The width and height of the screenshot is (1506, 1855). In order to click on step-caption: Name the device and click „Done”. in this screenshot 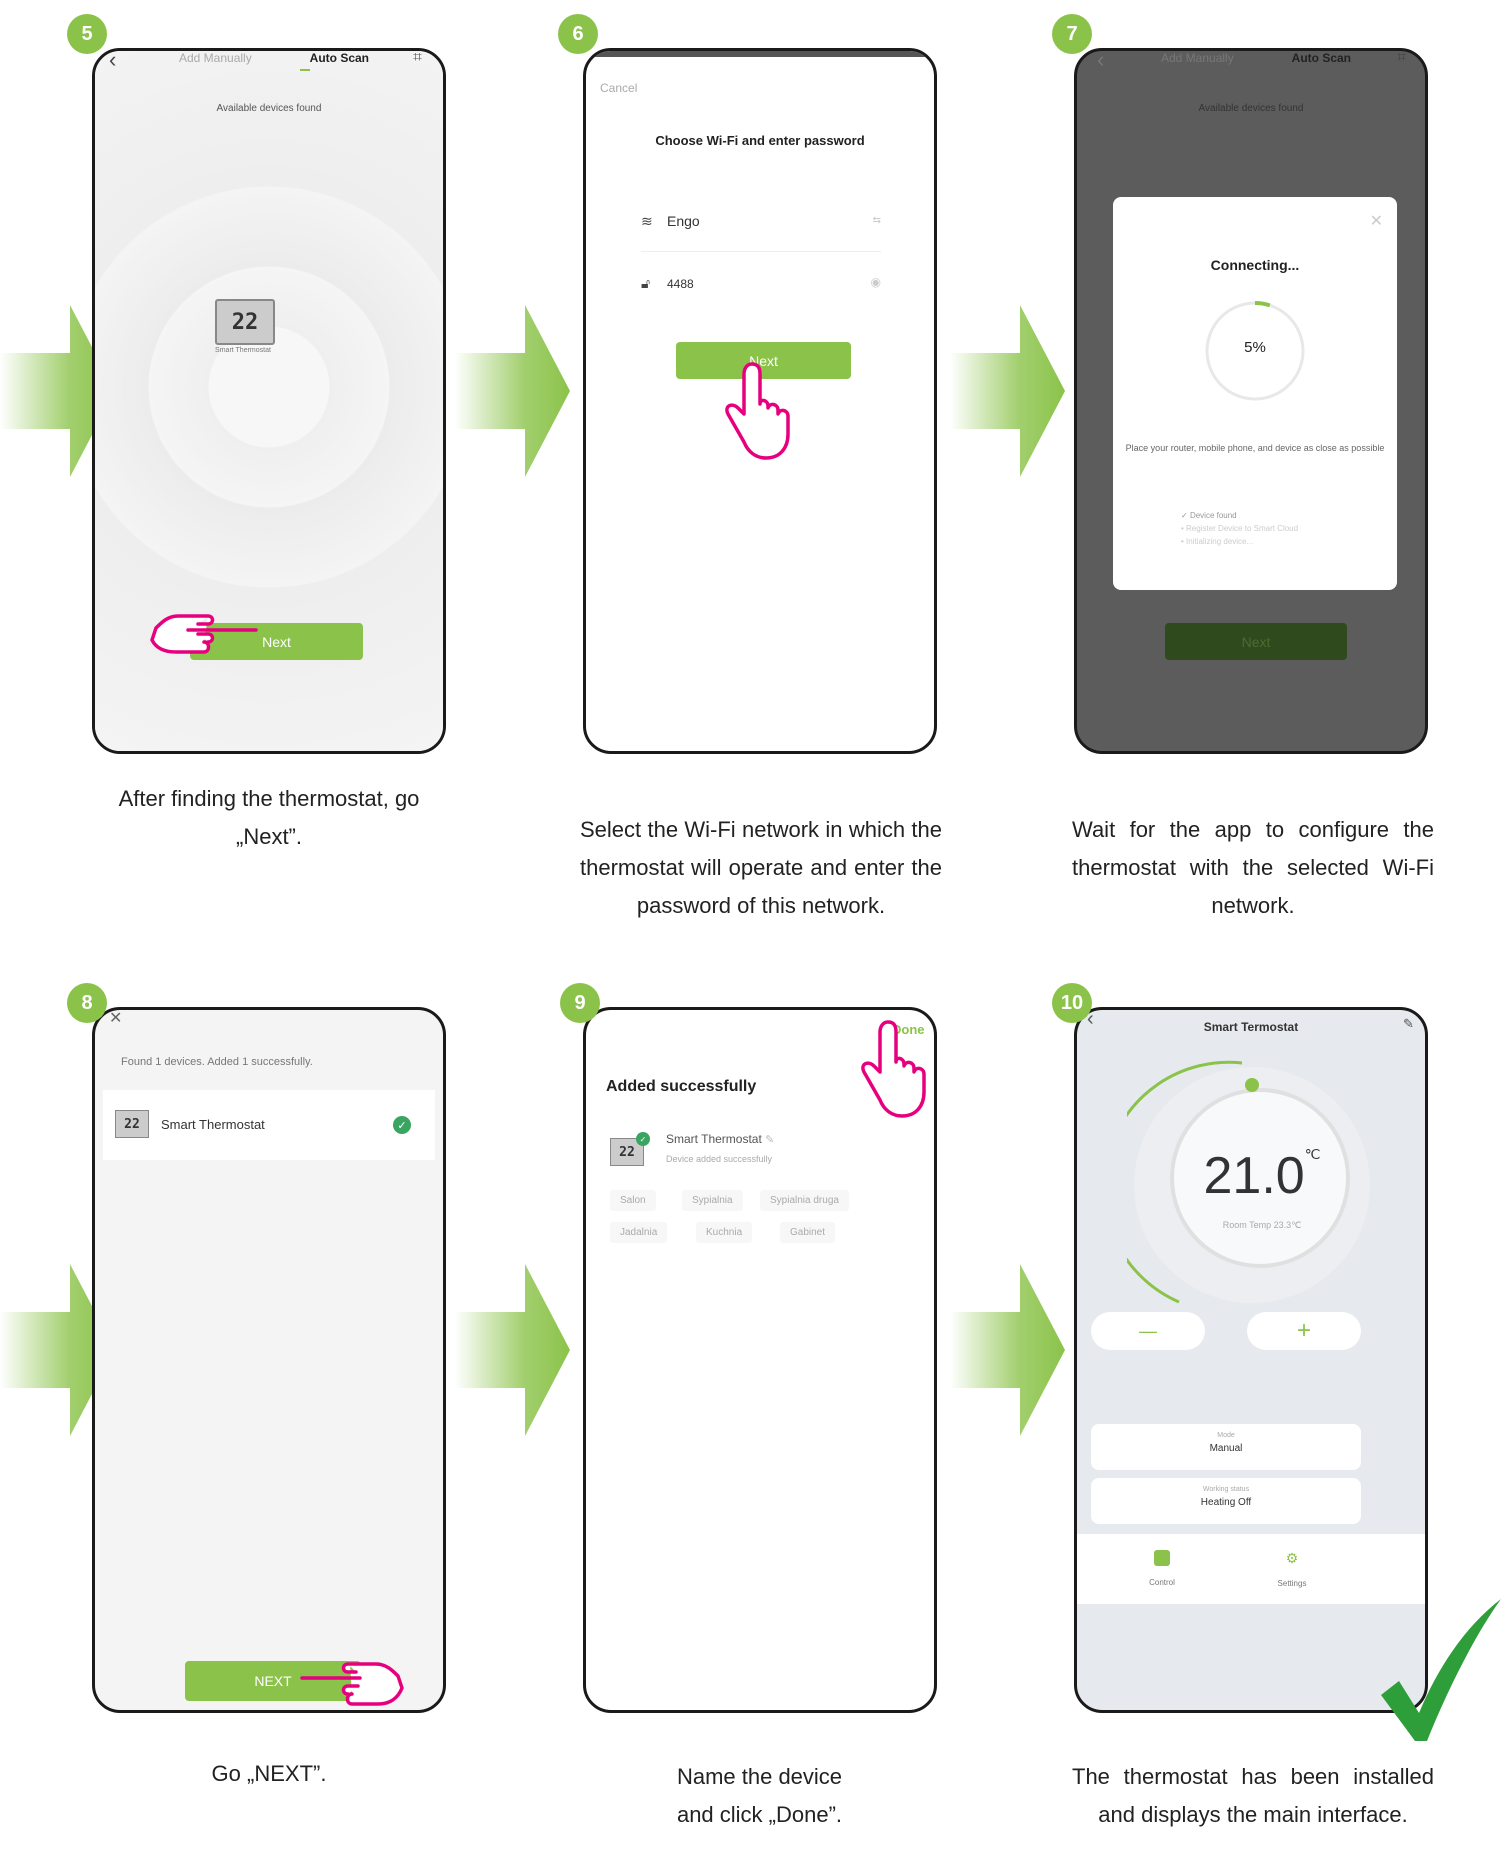, I will do `click(759, 1795)`.